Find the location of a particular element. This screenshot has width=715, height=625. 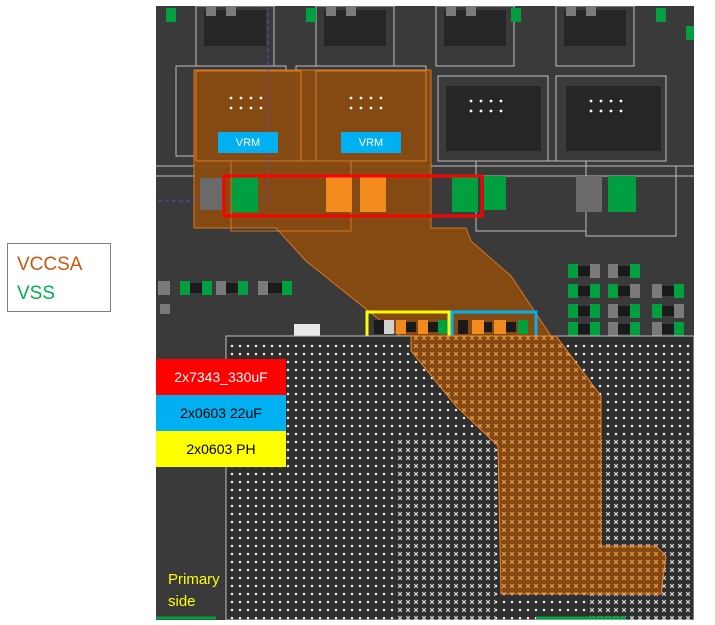

legend-vss: VSS is located at coordinates (36, 293).